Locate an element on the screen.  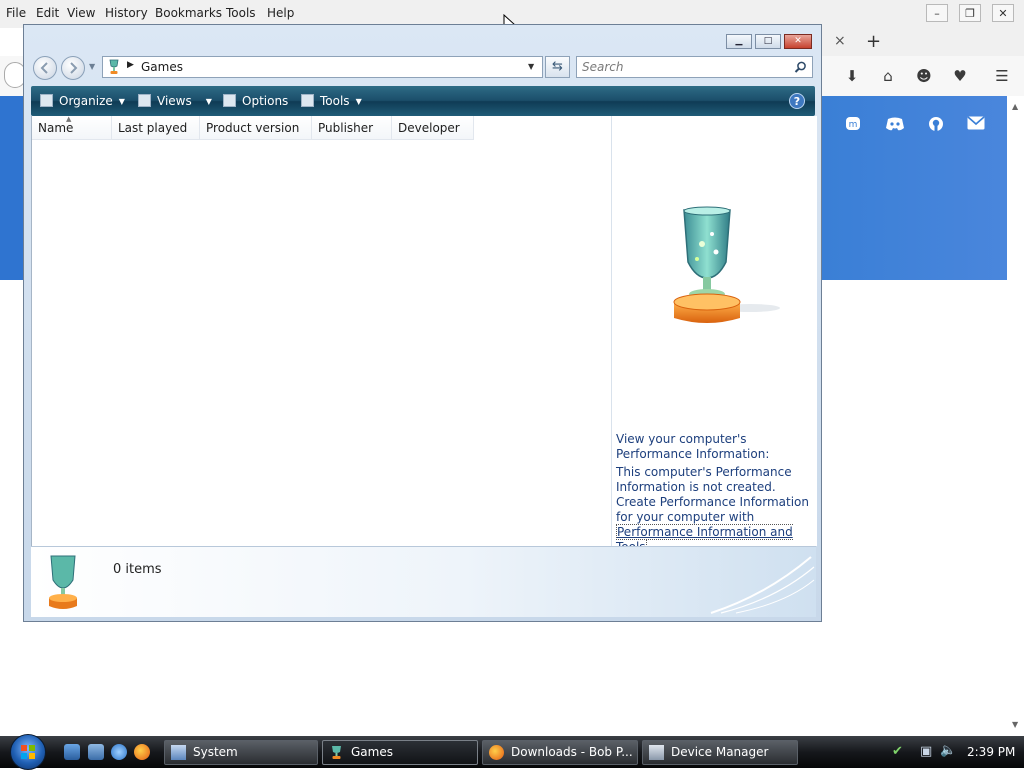
options-label: Options is located at coordinates (265, 101).